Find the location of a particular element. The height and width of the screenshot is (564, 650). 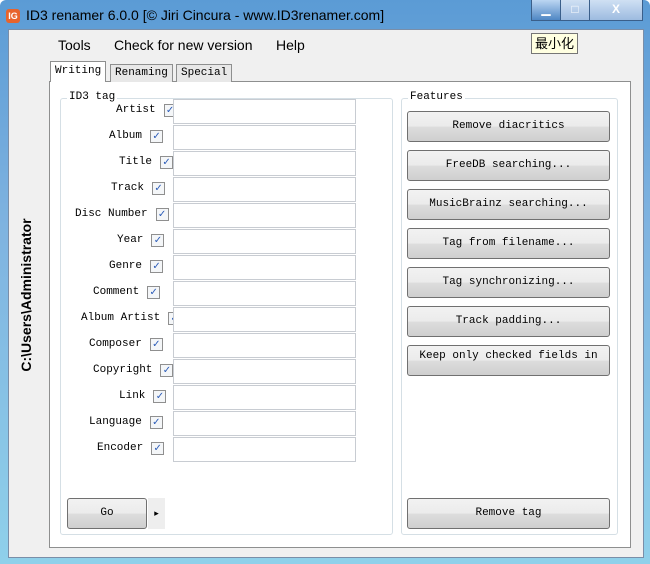

field-row: Album Artist✓ is located at coordinates (131, 318).